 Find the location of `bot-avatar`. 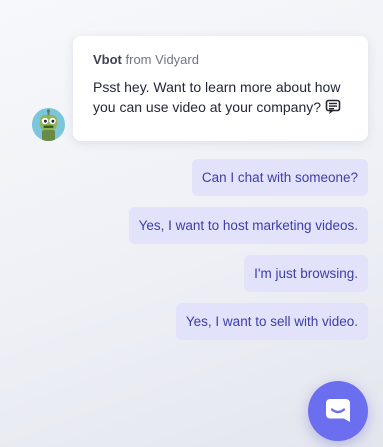

bot-avatar is located at coordinates (48, 124).